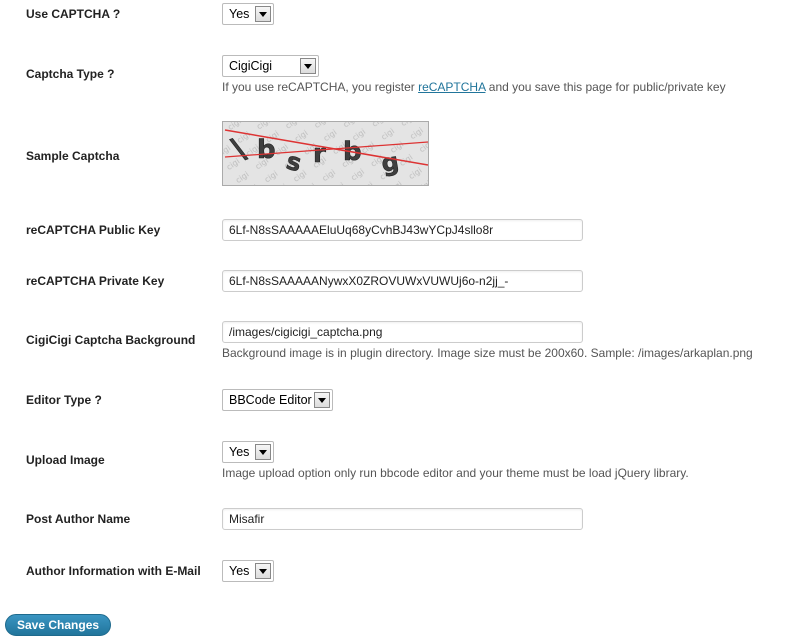 The height and width of the screenshot is (636, 788). Describe the element at coordinates (113, 571) in the screenshot. I see `author-info-email-label: Author Information with E-Mail` at that location.